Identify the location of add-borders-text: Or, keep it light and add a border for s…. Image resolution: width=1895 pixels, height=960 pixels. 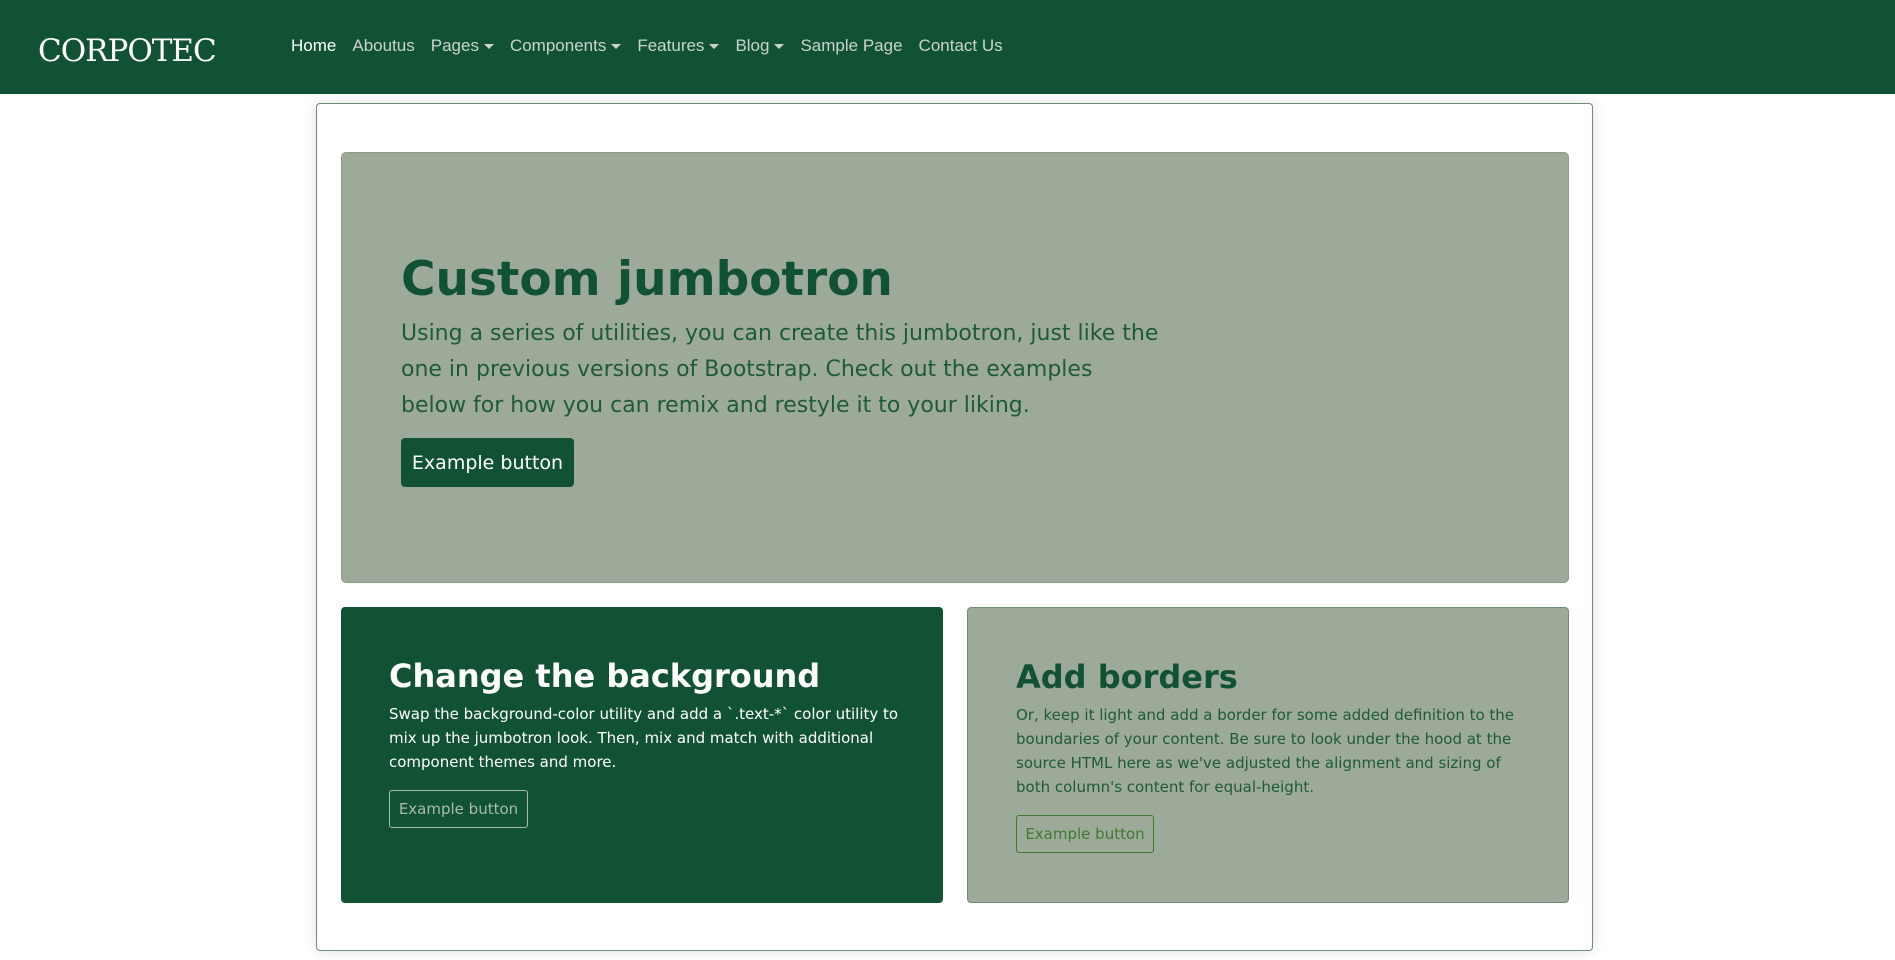
(1265, 751).